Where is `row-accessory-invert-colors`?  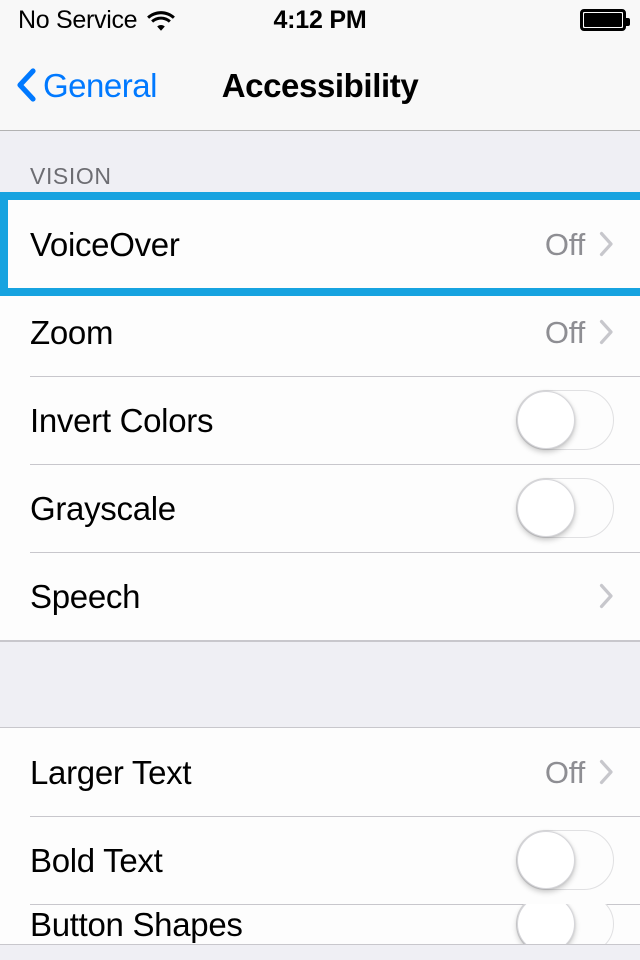 row-accessory-invert-colors is located at coordinates (565, 420).